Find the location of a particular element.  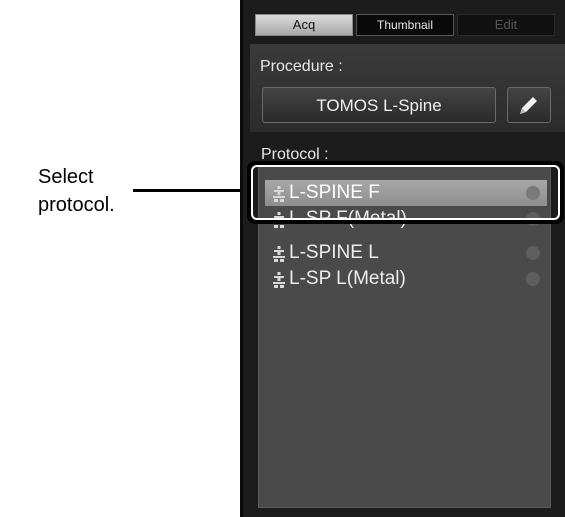

tab-bar: Acq Thumbnail Edit is located at coordinates (406, 25).